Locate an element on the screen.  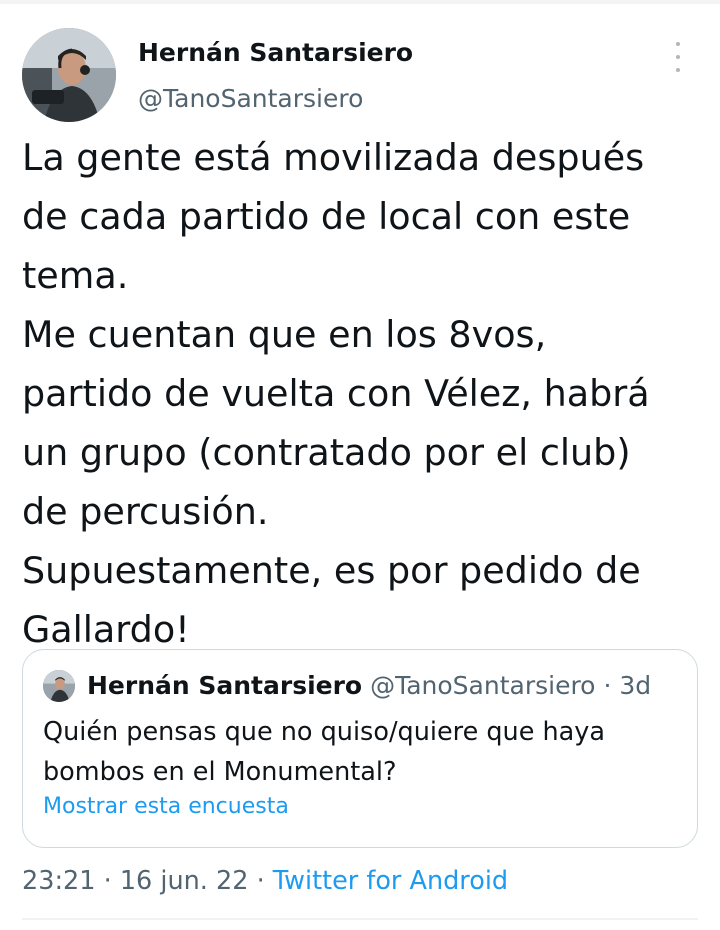
tweet-metadata: 23:21 · 16 jun. 22 · Twitter for Android is located at coordinates (265, 881).